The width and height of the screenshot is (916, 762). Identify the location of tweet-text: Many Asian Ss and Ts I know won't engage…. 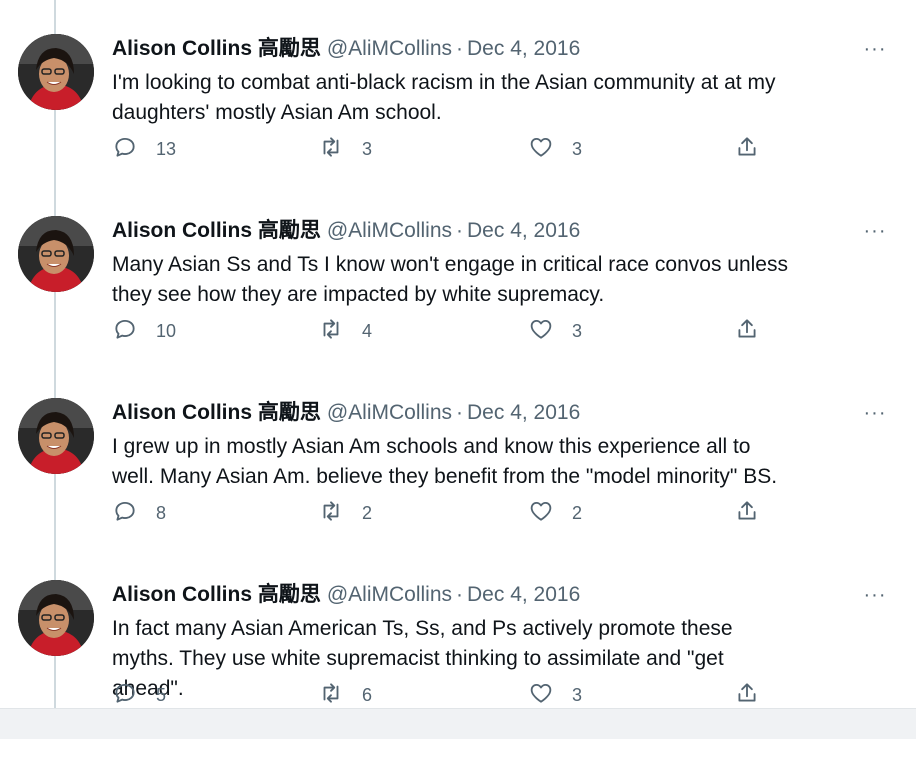
(450, 279).